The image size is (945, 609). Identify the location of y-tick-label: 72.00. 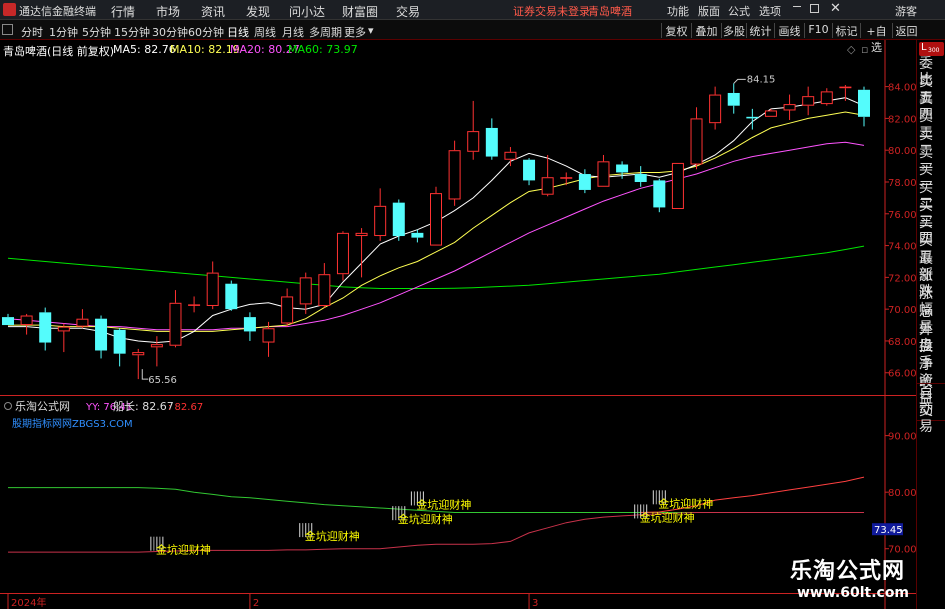
(902, 278).